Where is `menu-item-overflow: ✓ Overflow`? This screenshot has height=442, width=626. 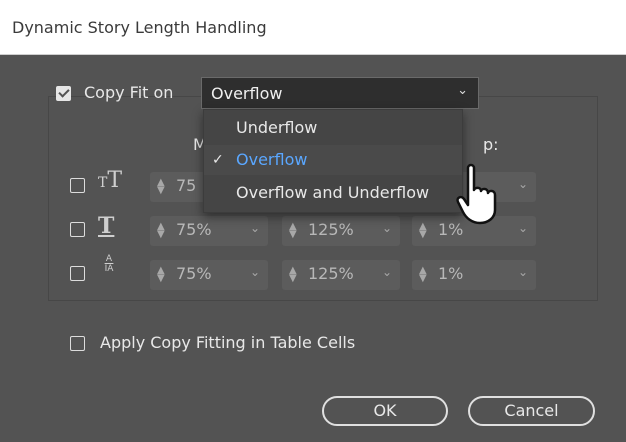
menu-item-overflow: ✓ Overflow is located at coordinates (333, 160).